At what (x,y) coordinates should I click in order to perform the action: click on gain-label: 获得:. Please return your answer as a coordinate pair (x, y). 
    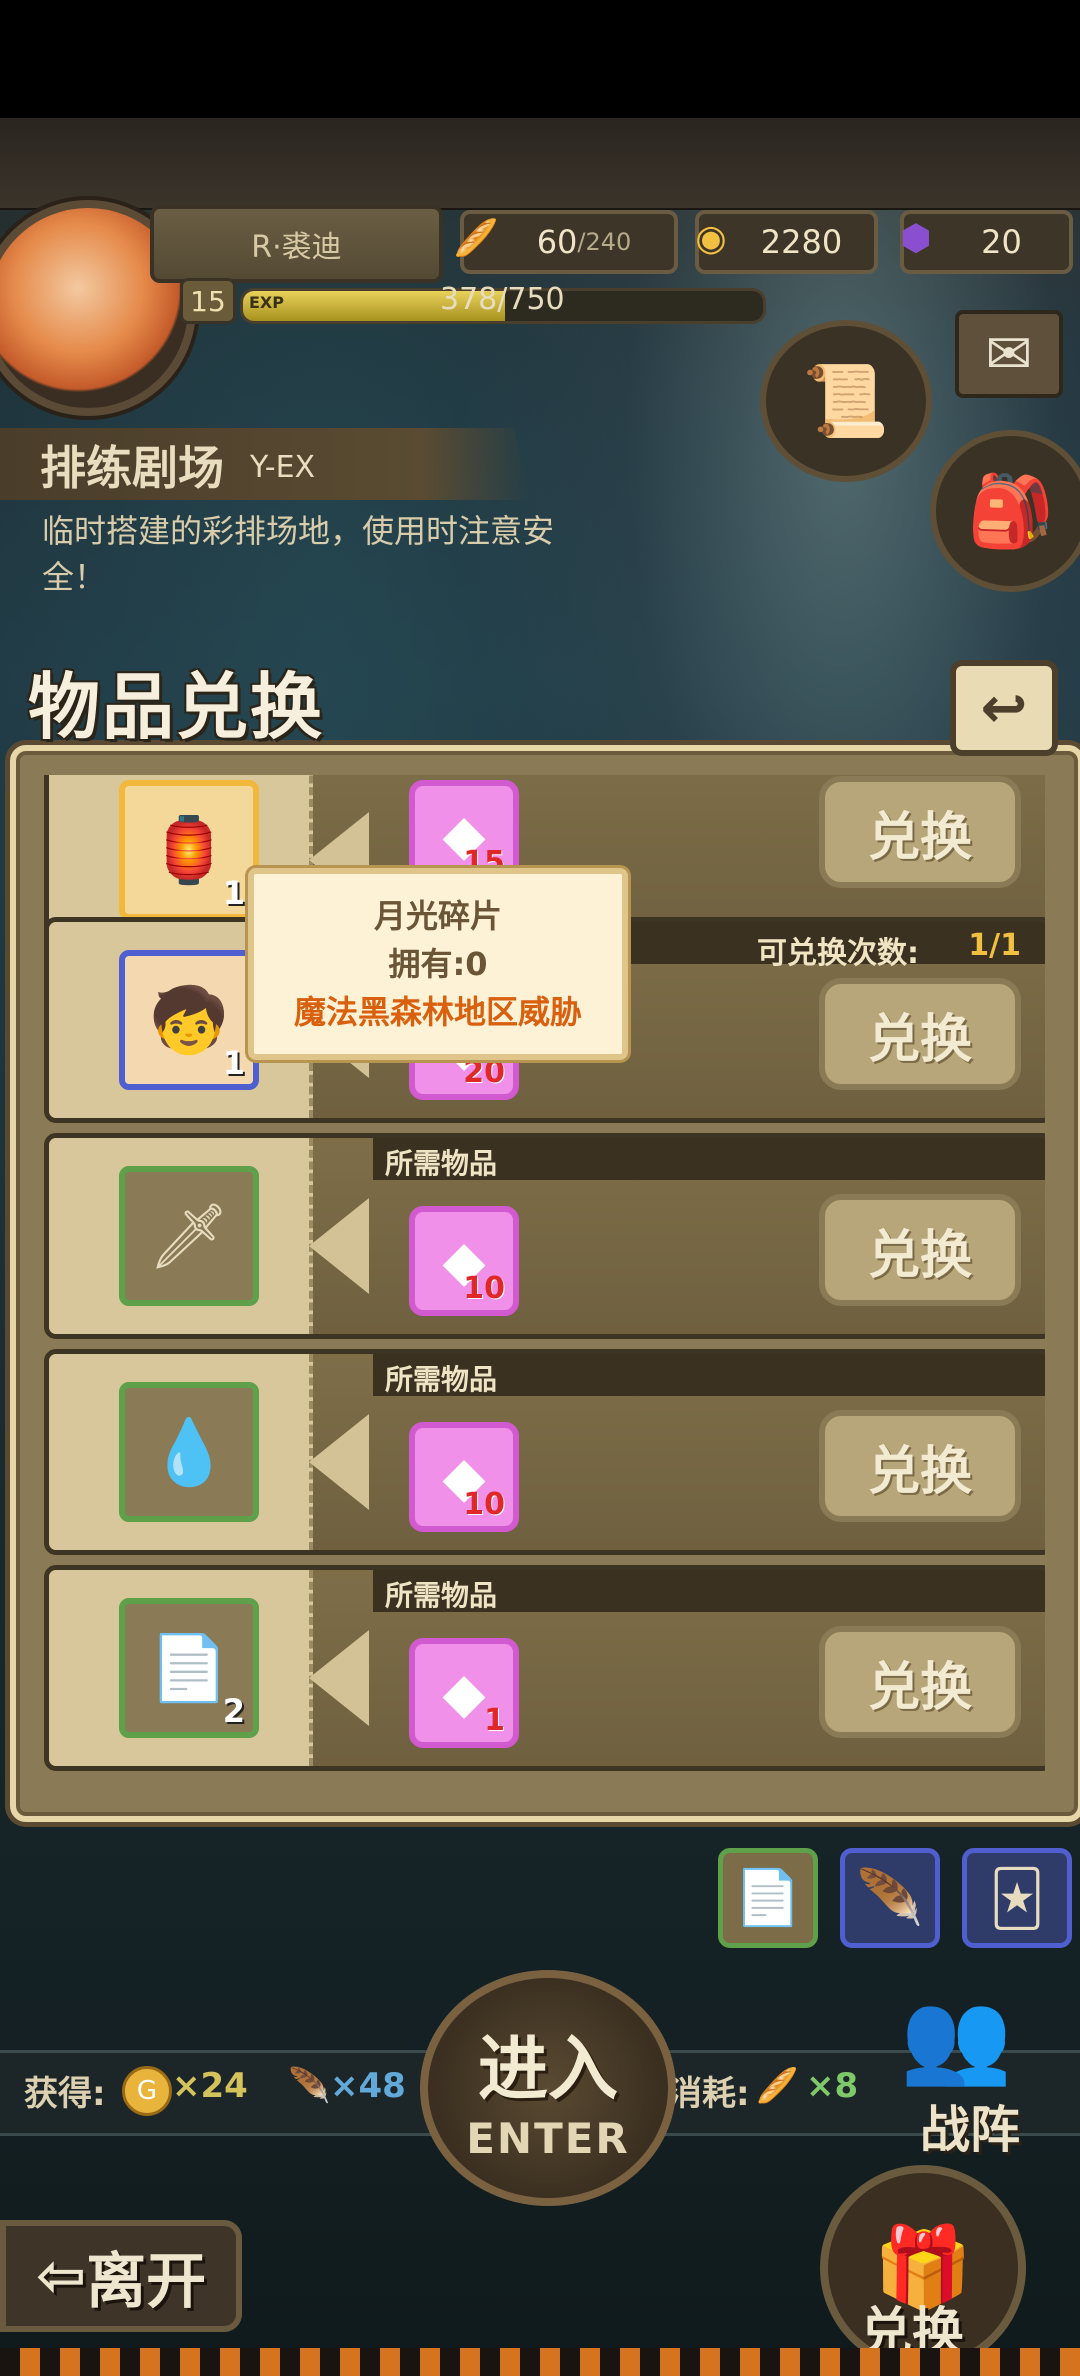
    Looking at the image, I should click on (65, 2094).